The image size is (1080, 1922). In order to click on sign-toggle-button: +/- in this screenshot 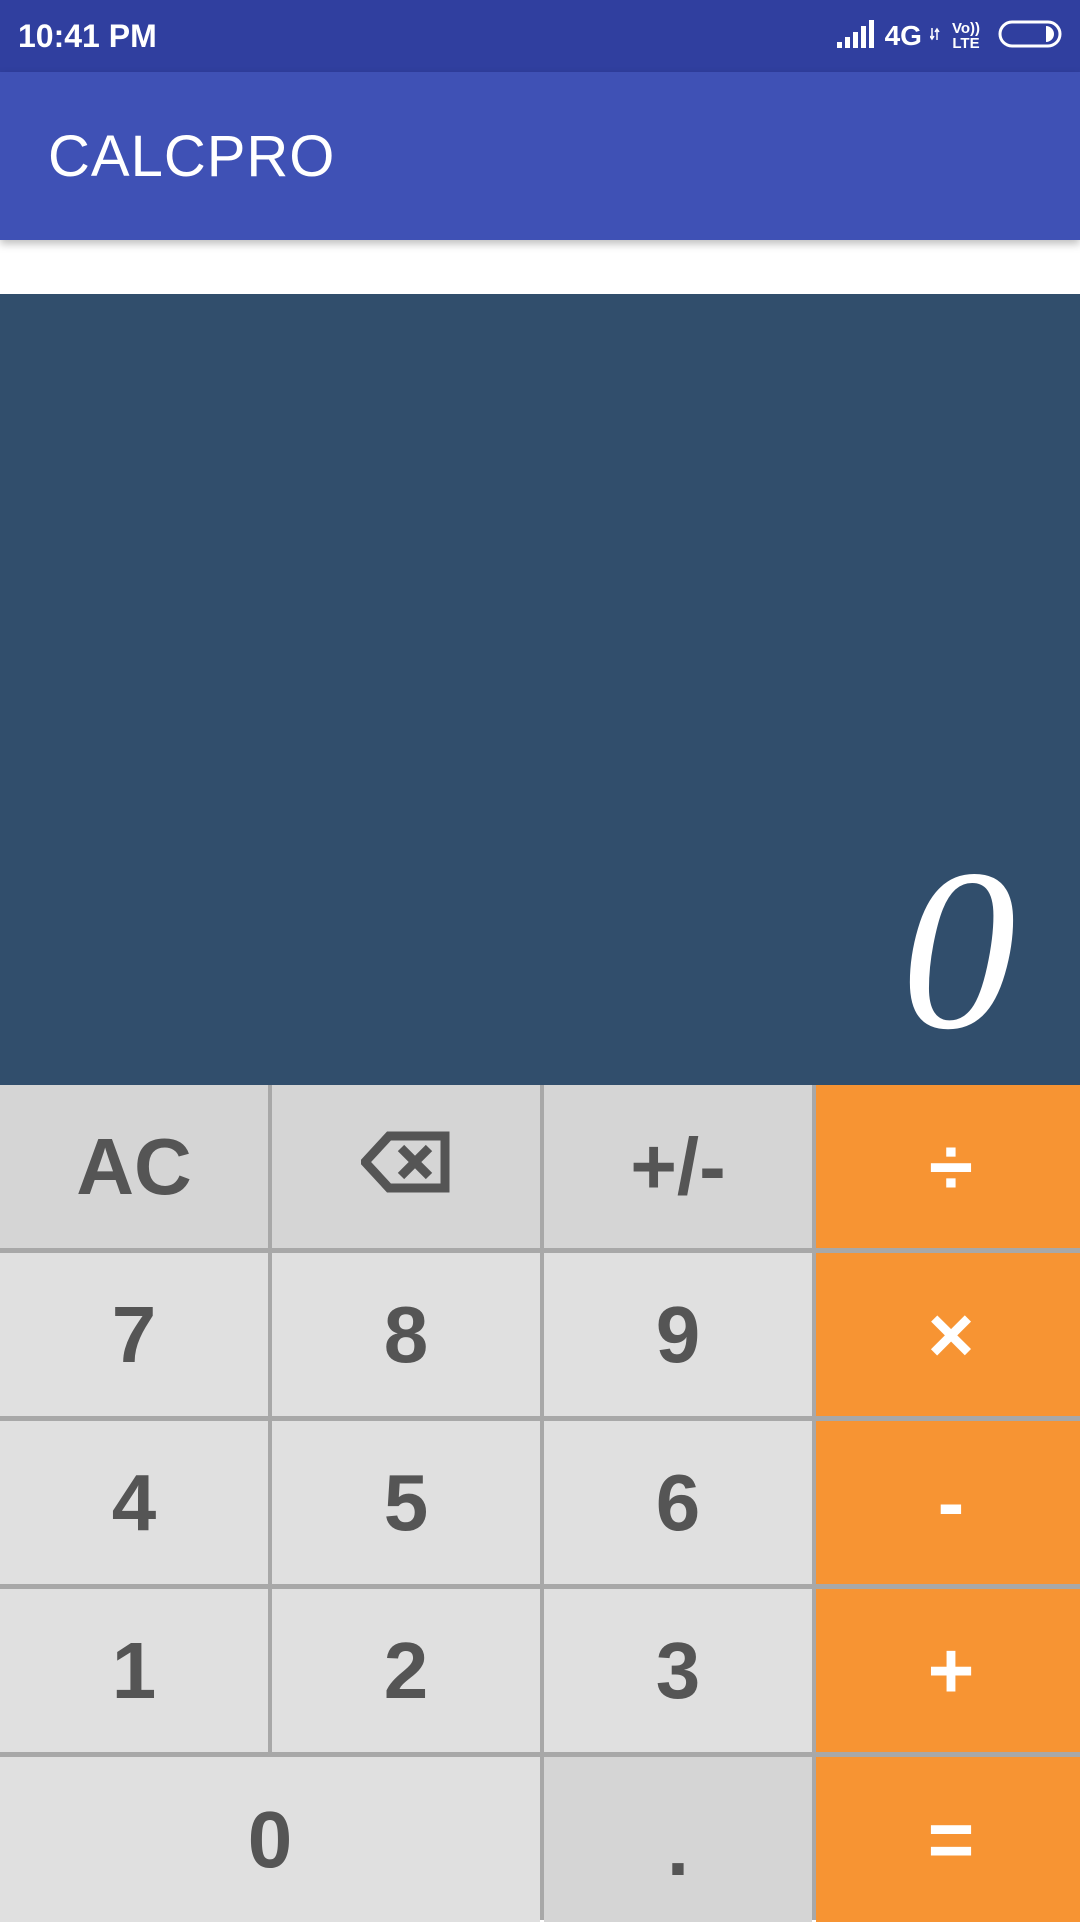, I will do `click(678, 1166)`.